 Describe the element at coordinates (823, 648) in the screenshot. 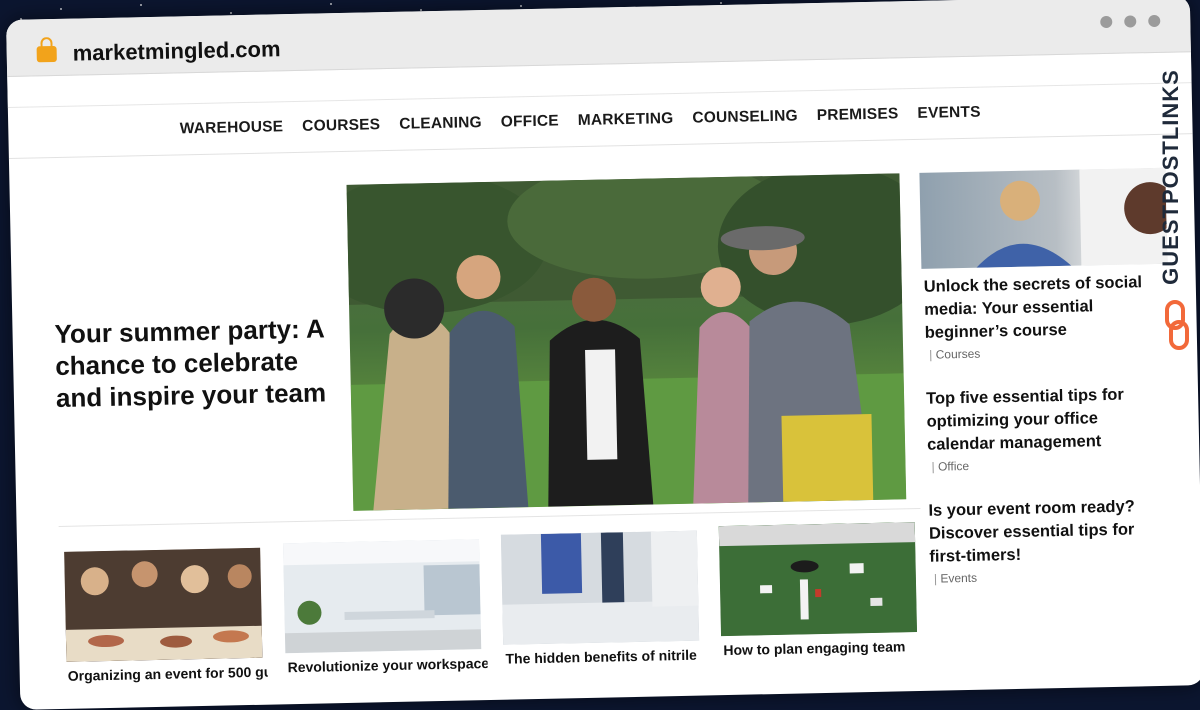

I see `card-title: How to plan engaging team` at that location.